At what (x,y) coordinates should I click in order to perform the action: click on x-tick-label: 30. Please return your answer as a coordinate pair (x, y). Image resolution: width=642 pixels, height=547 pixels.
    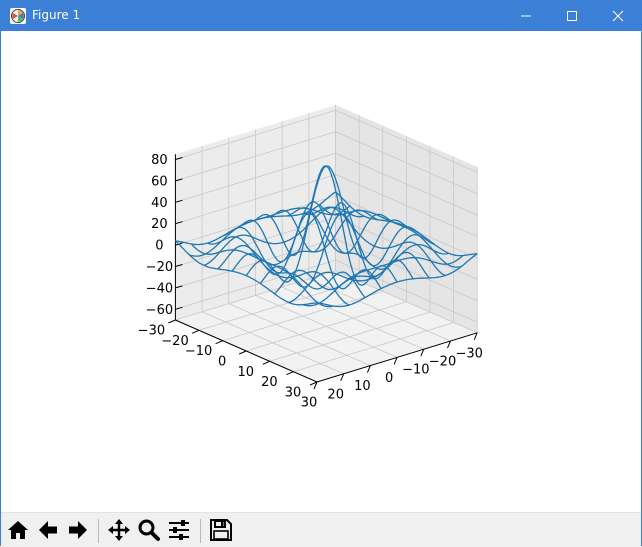
    Looking at the image, I should click on (309, 403).